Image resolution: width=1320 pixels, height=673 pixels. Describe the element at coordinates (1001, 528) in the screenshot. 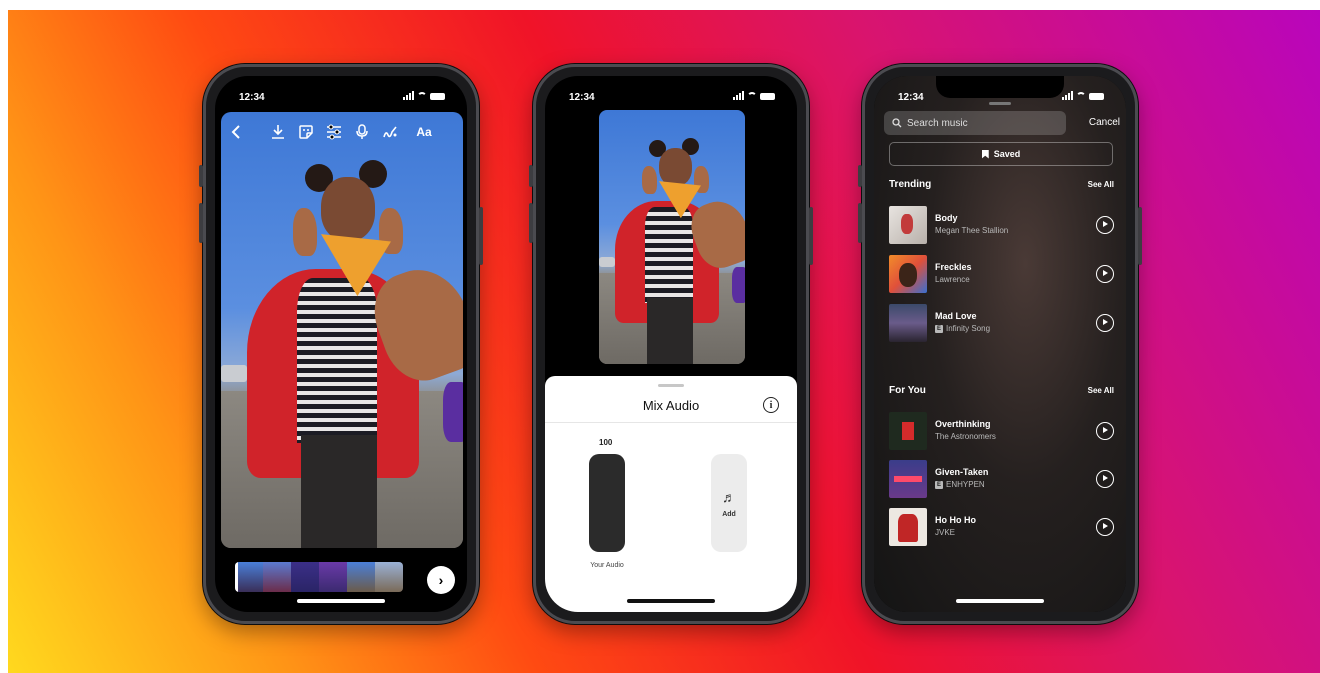

I see `track-row: Ho Ho Ho JVKE` at that location.